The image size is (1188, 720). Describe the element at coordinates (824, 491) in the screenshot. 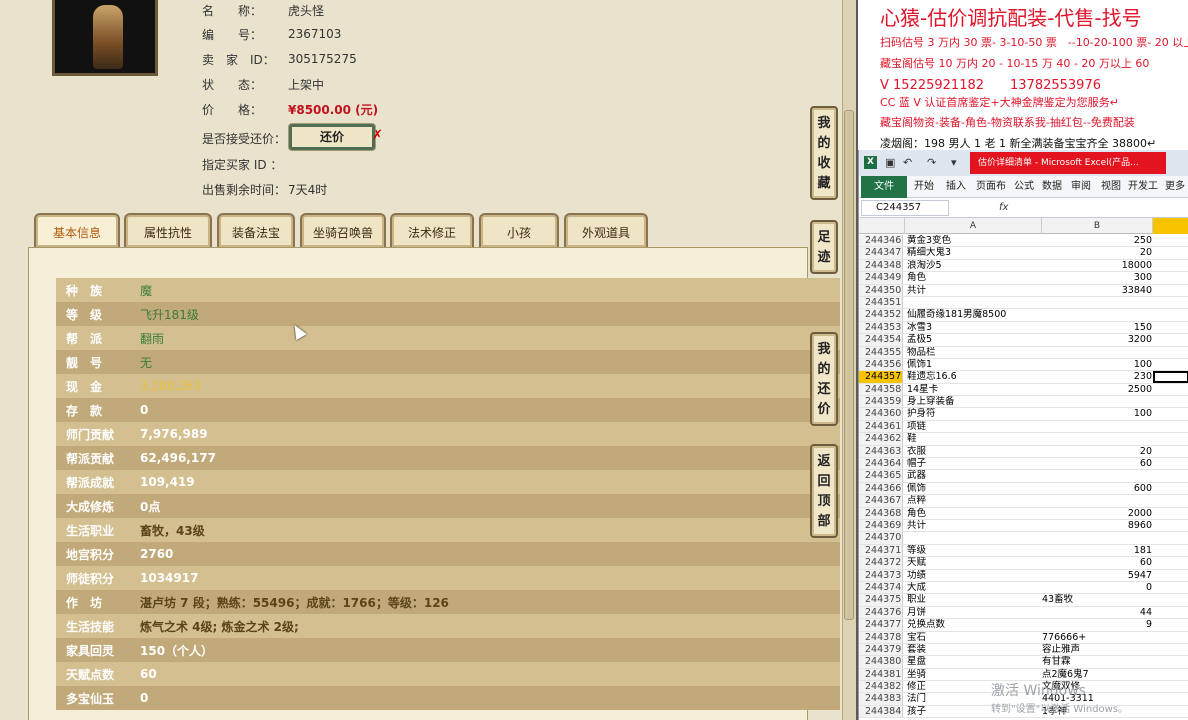

I see `side-button-3: 返回顶部` at that location.